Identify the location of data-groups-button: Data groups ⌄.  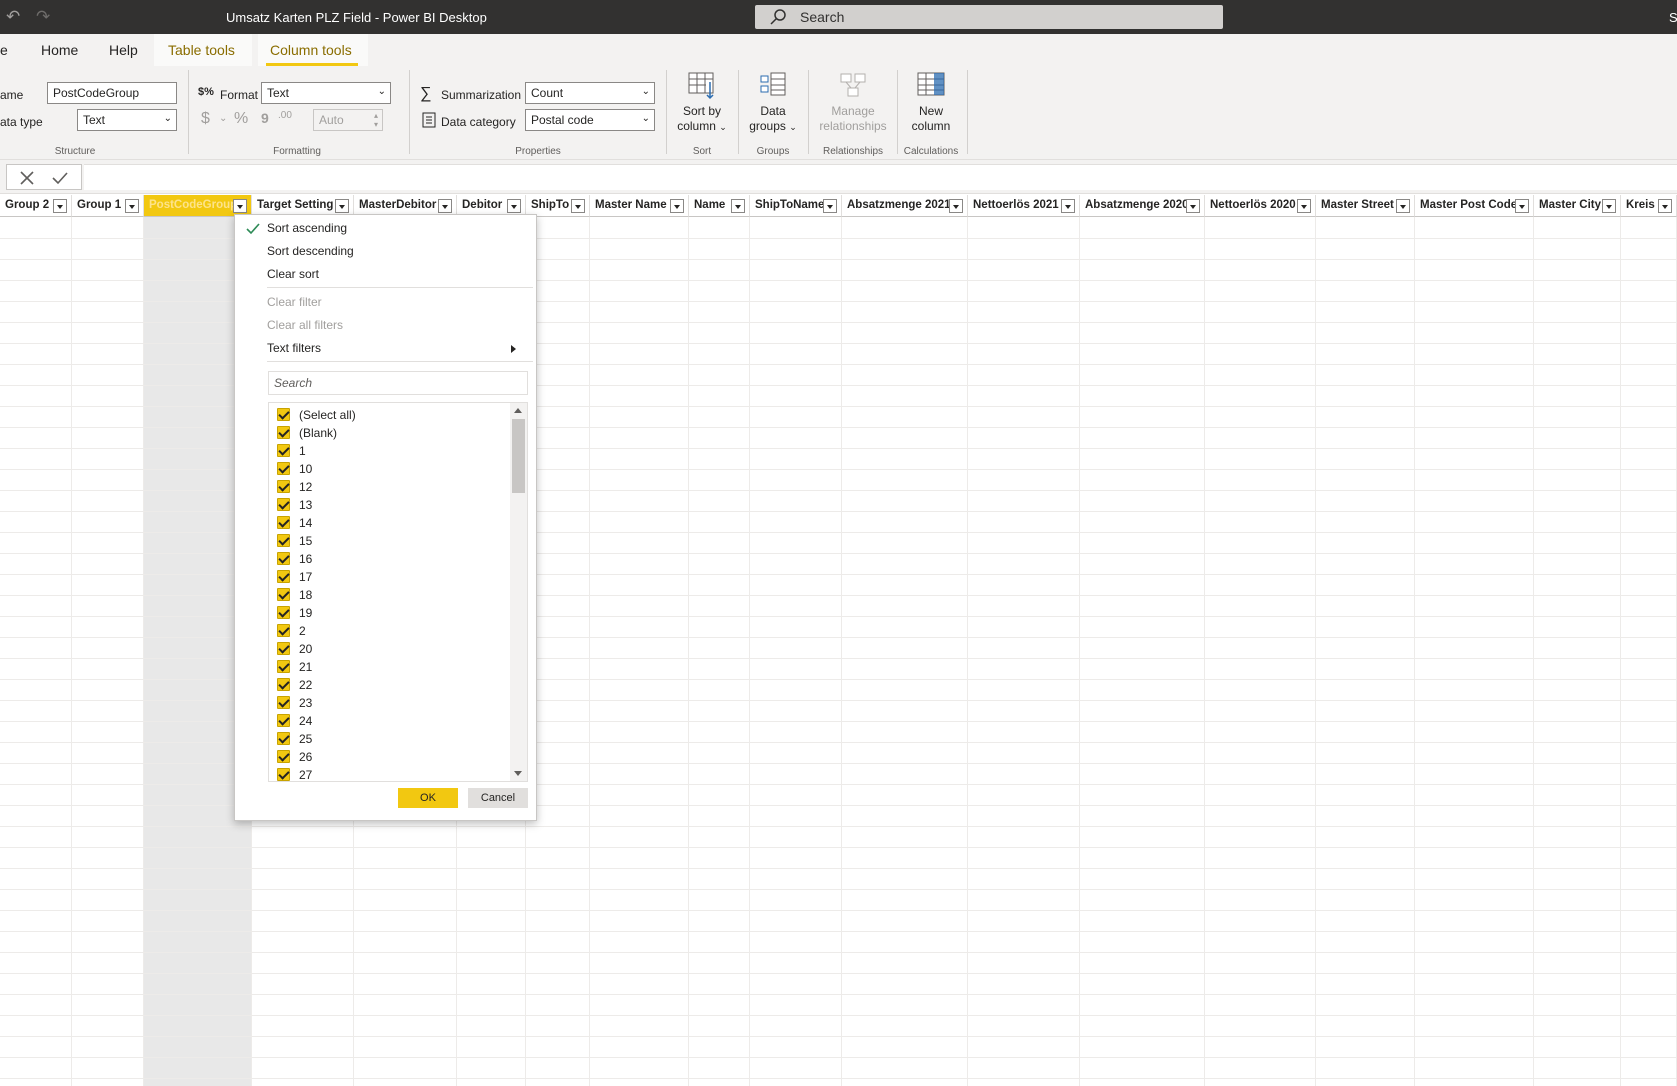
(773, 102).